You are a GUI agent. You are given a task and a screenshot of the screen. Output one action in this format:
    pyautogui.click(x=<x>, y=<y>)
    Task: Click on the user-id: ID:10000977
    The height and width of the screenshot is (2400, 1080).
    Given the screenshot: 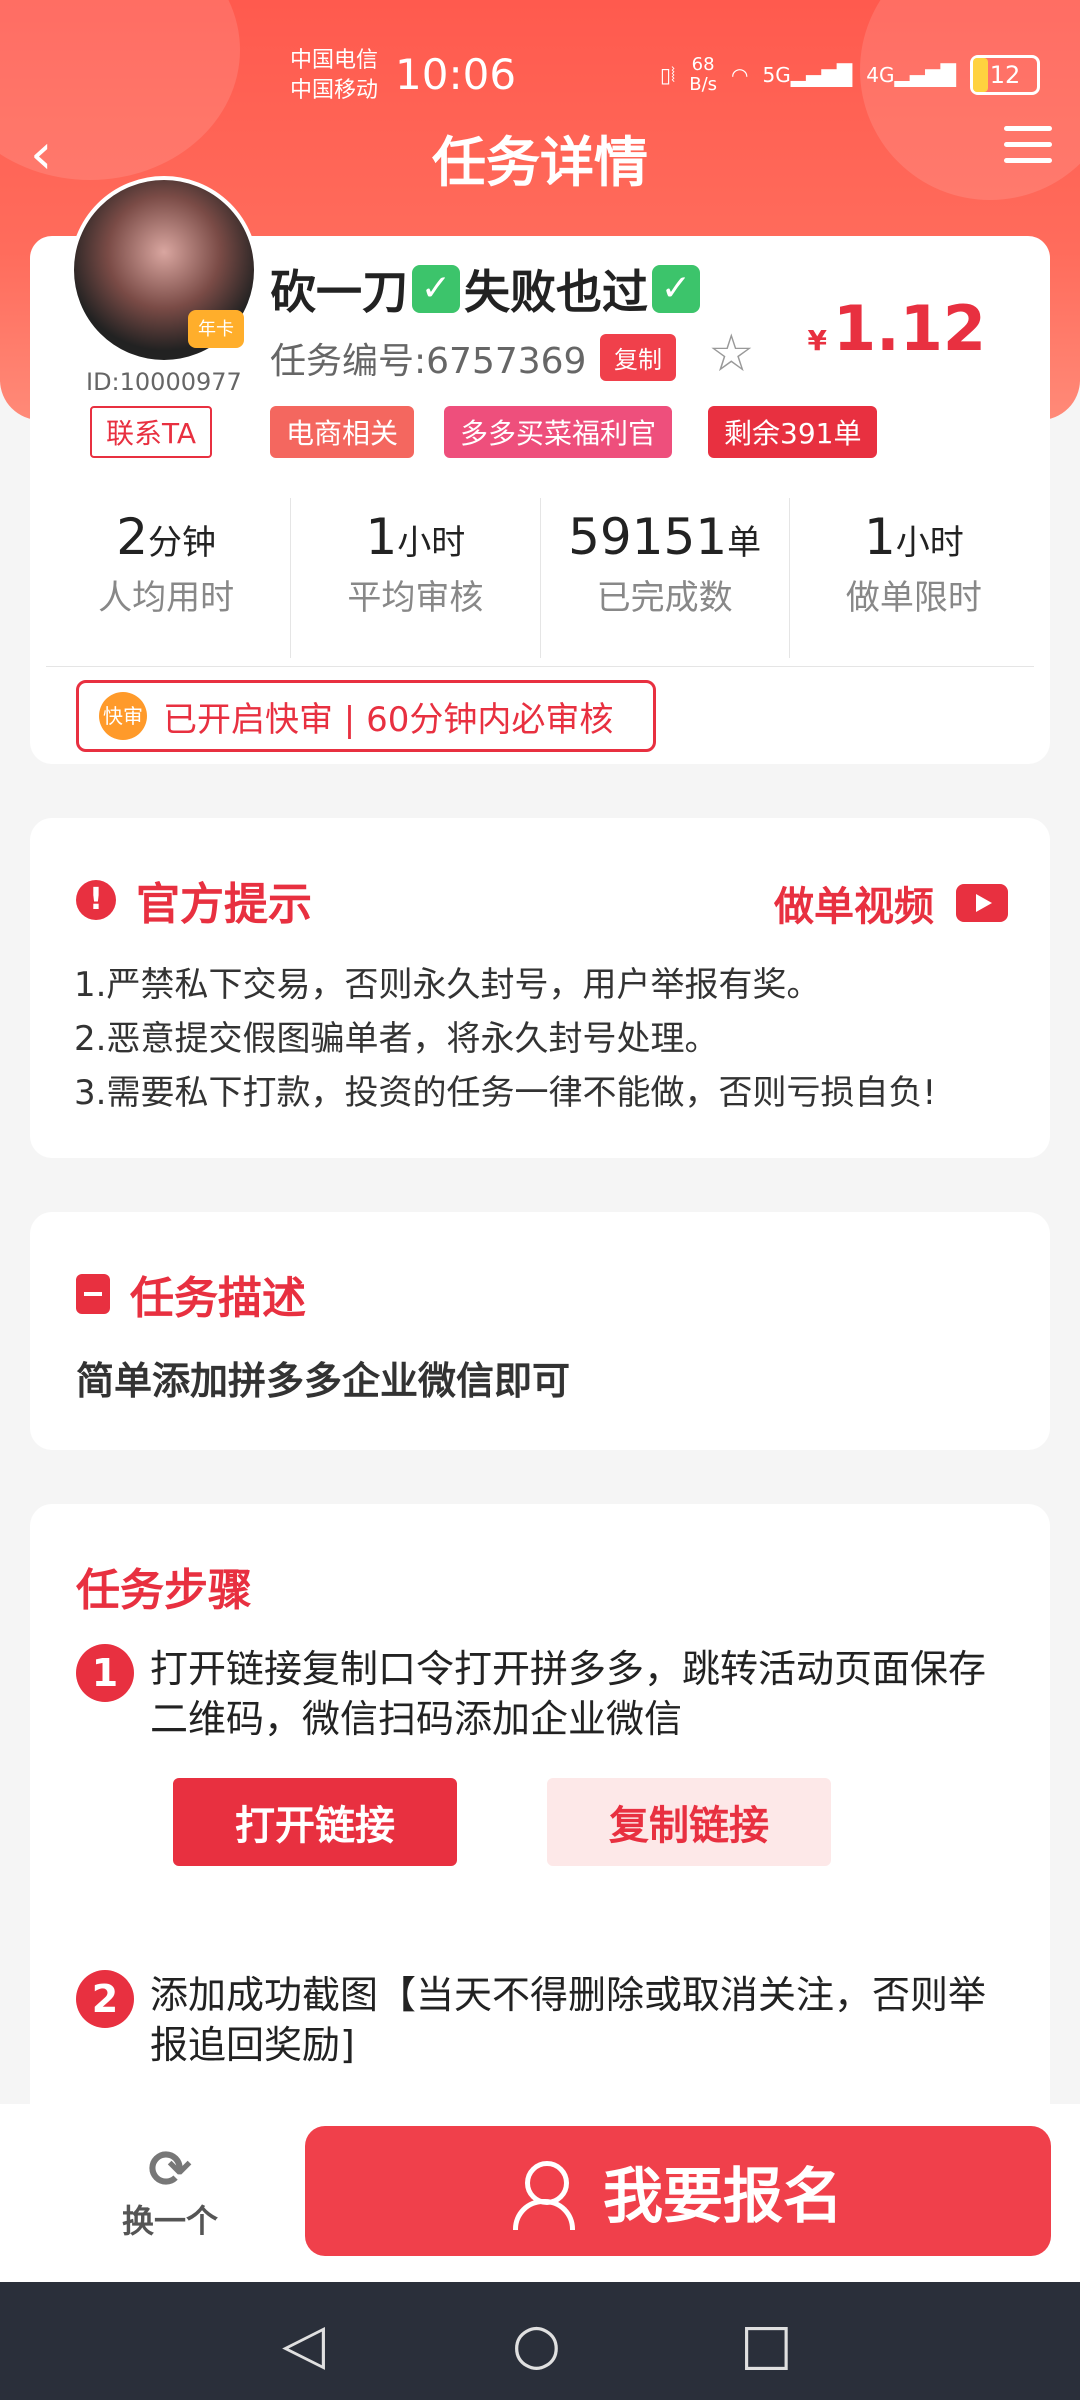 What is the action you would take?
    pyautogui.click(x=164, y=382)
    